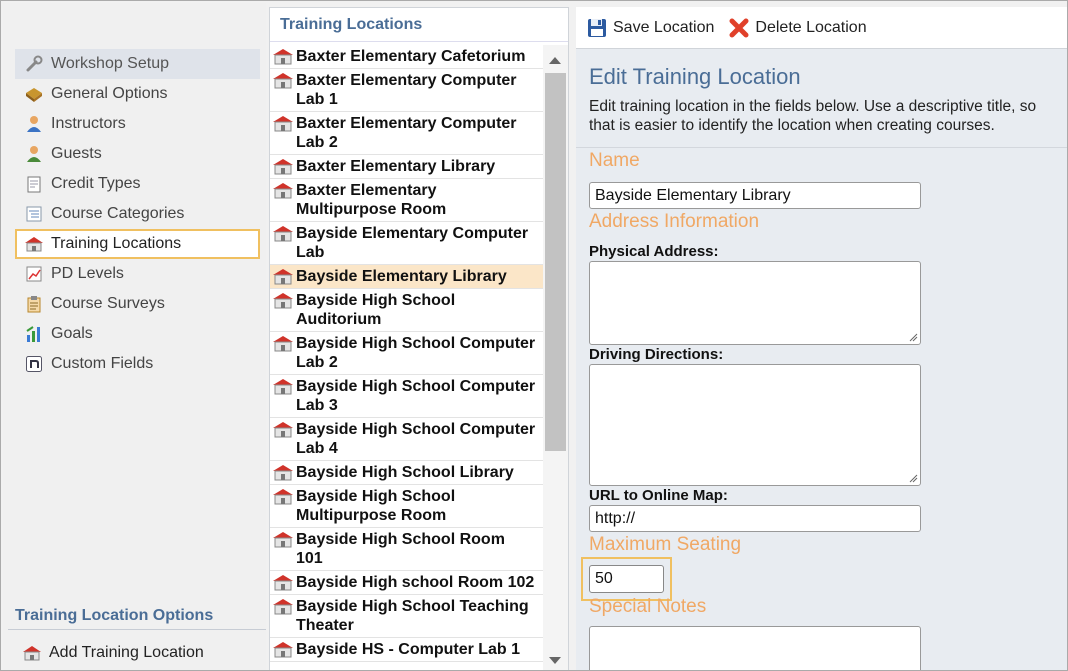 This screenshot has height=671, width=1068. What do you see at coordinates (375, 310) in the screenshot?
I see `location-name: Bayside High School Auditorium` at bounding box center [375, 310].